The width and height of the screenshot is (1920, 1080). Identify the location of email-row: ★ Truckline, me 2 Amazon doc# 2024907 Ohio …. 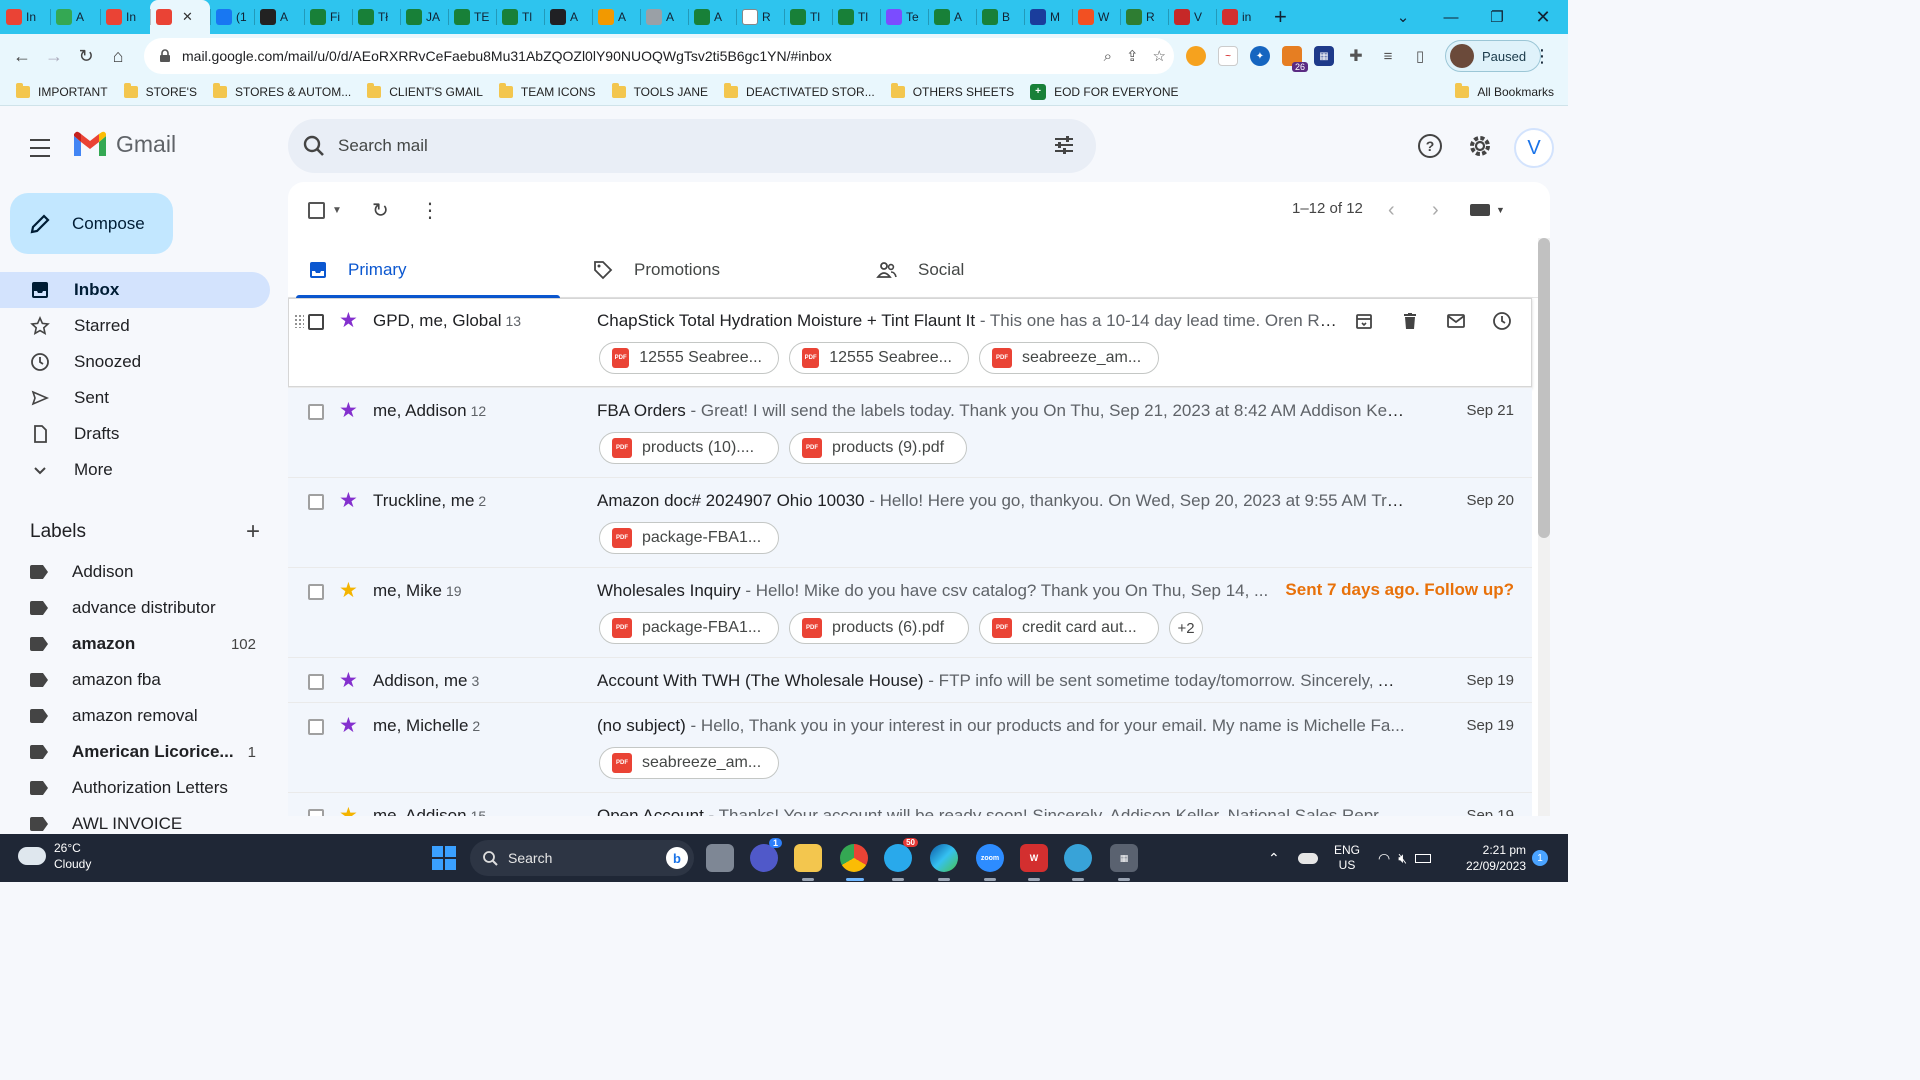
(910, 523).